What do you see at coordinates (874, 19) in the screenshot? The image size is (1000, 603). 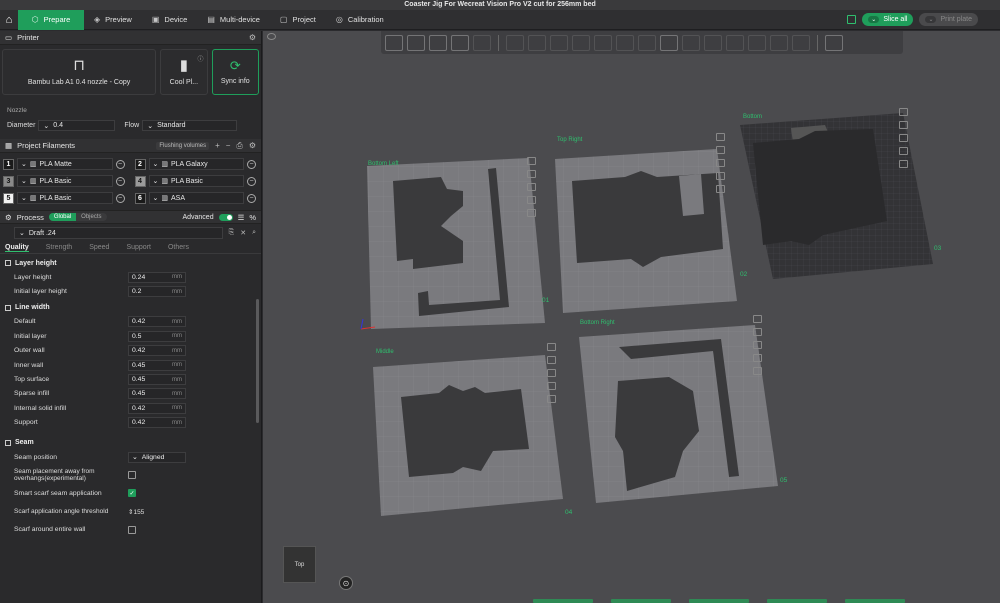 I see `slice-dropdown-icon: ⌄` at bounding box center [874, 19].